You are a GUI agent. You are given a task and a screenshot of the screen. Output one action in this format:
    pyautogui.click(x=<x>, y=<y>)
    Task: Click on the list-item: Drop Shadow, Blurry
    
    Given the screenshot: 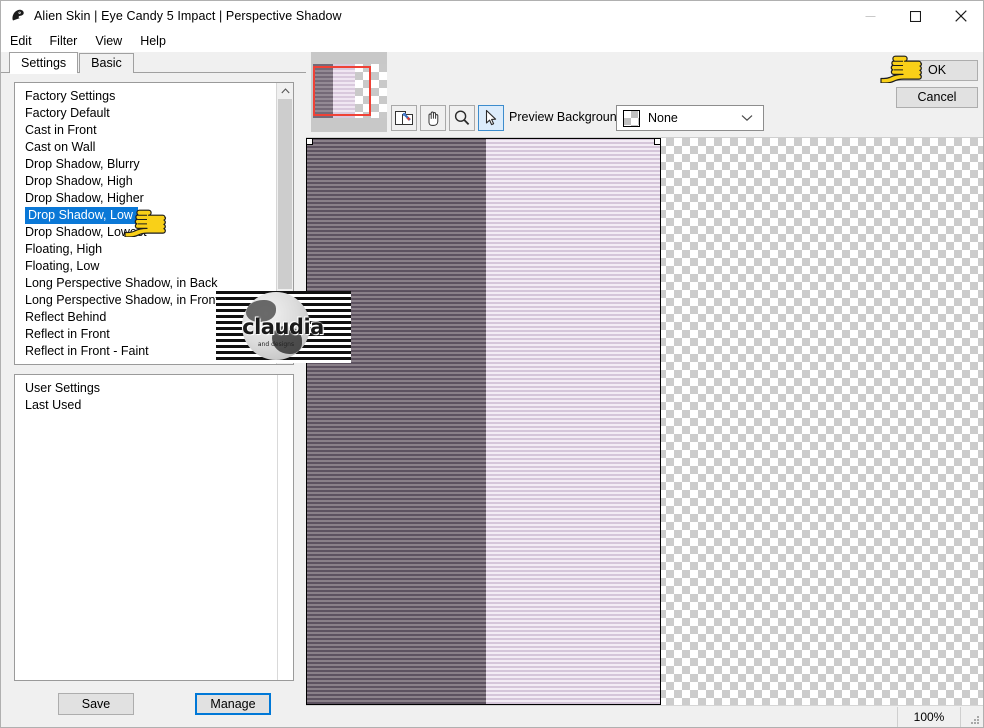 What is the action you would take?
    pyautogui.click(x=145, y=164)
    